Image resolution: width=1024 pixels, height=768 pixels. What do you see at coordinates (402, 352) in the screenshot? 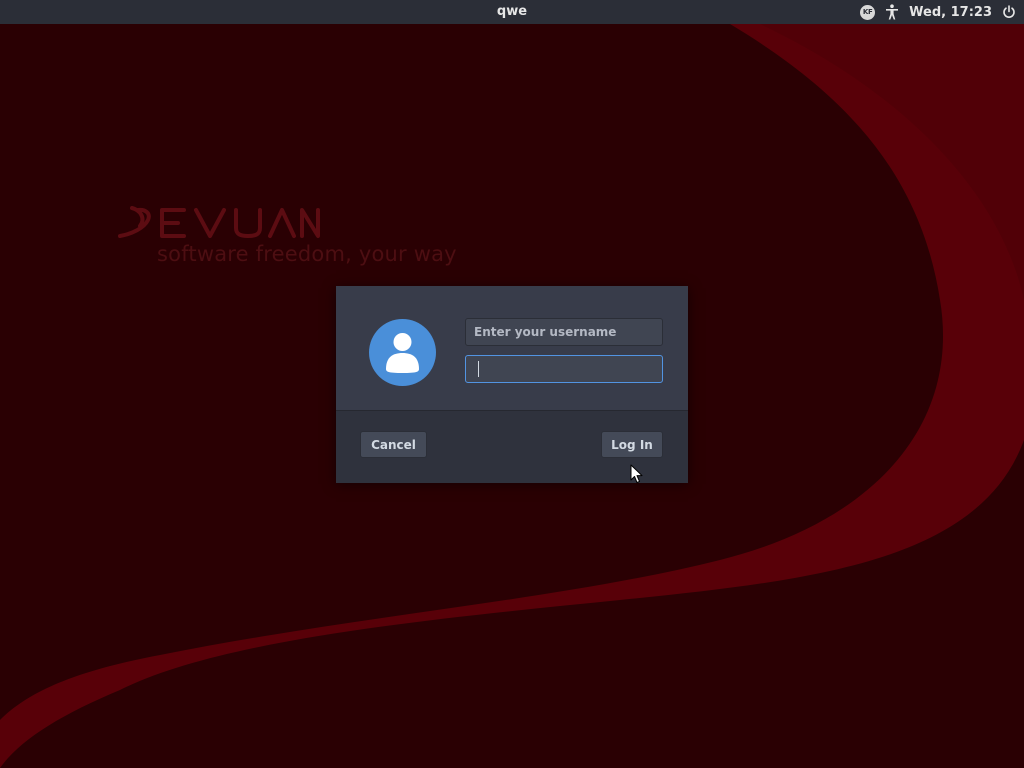
I see `user-avatar-icon` at bounding box center [402, 352].